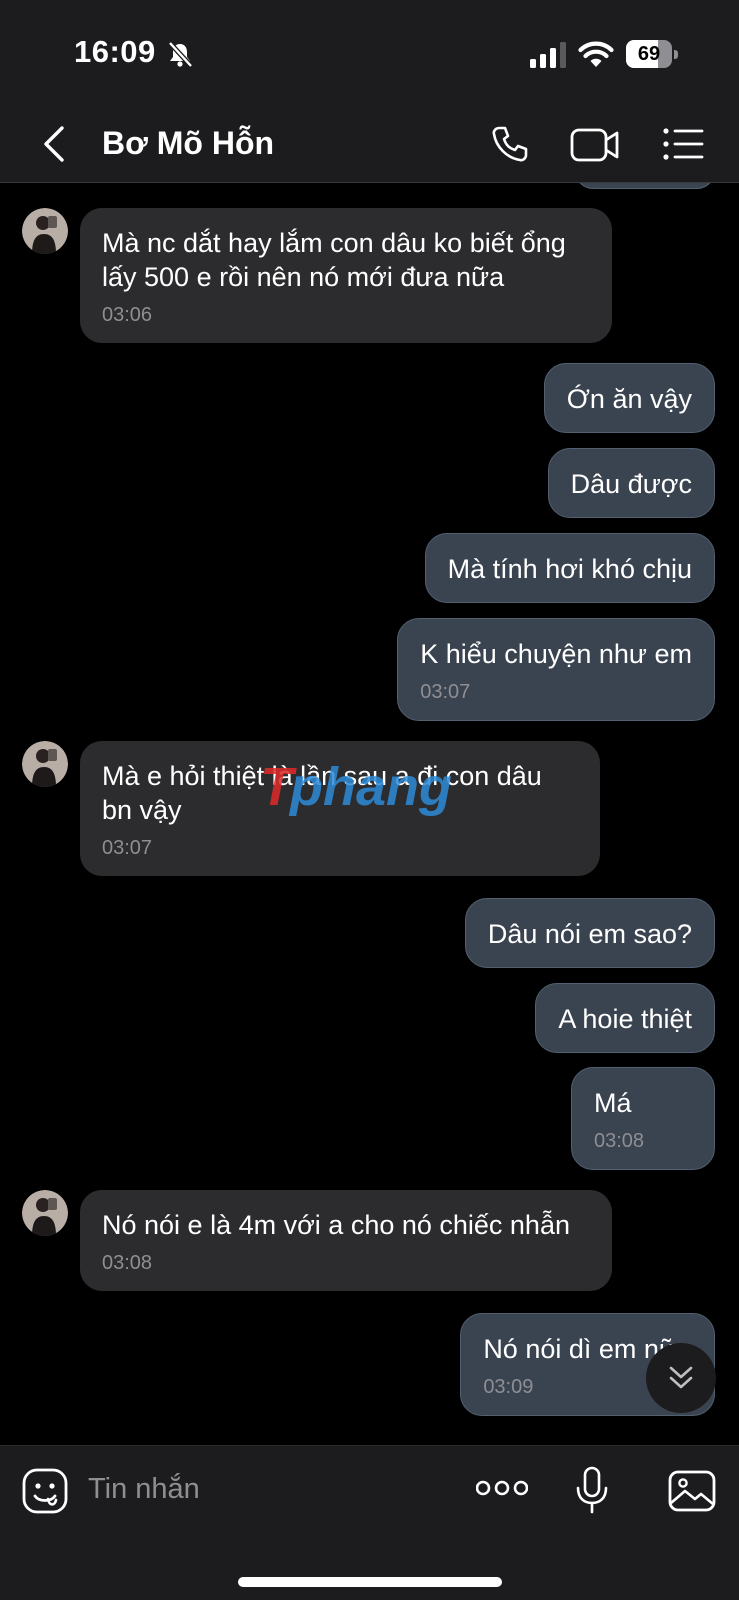 The width and height of the screenshot is (739, 1600). What do you see at coordinates (548, 55) in the screenshot?
I see `cellular-signal-icon` at bounding box center [548, 55].